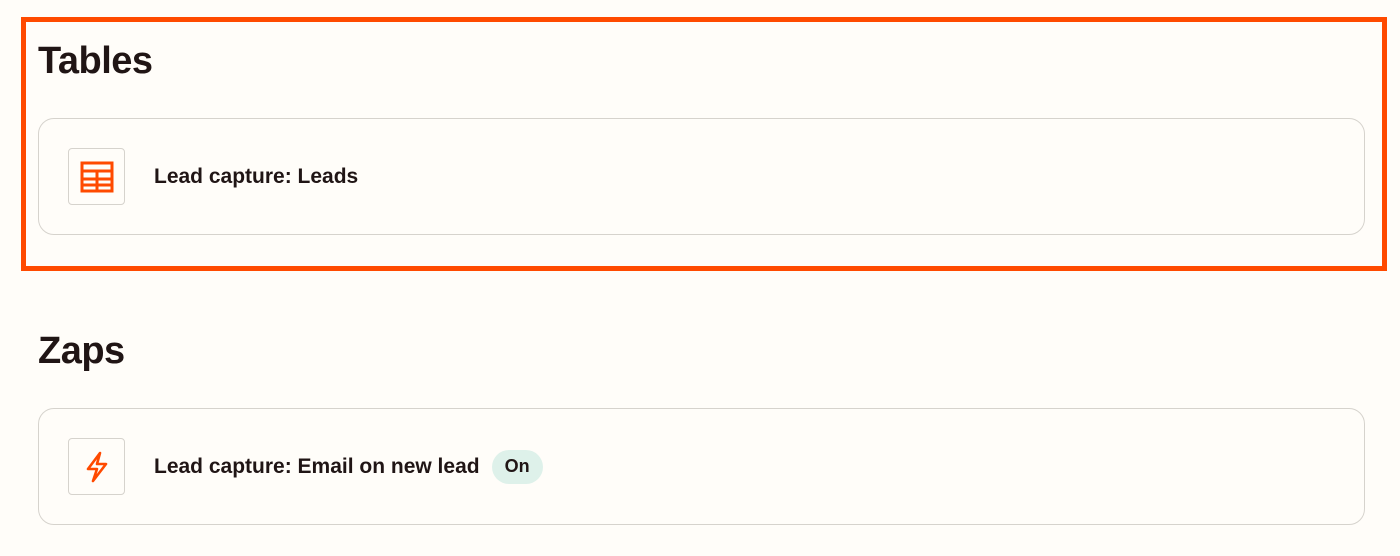  What do you see at coordinates (317, 466) in the screenshot?
I see `zap-name: Lead capture: Email on new lead` at bounding box center [317, 466].